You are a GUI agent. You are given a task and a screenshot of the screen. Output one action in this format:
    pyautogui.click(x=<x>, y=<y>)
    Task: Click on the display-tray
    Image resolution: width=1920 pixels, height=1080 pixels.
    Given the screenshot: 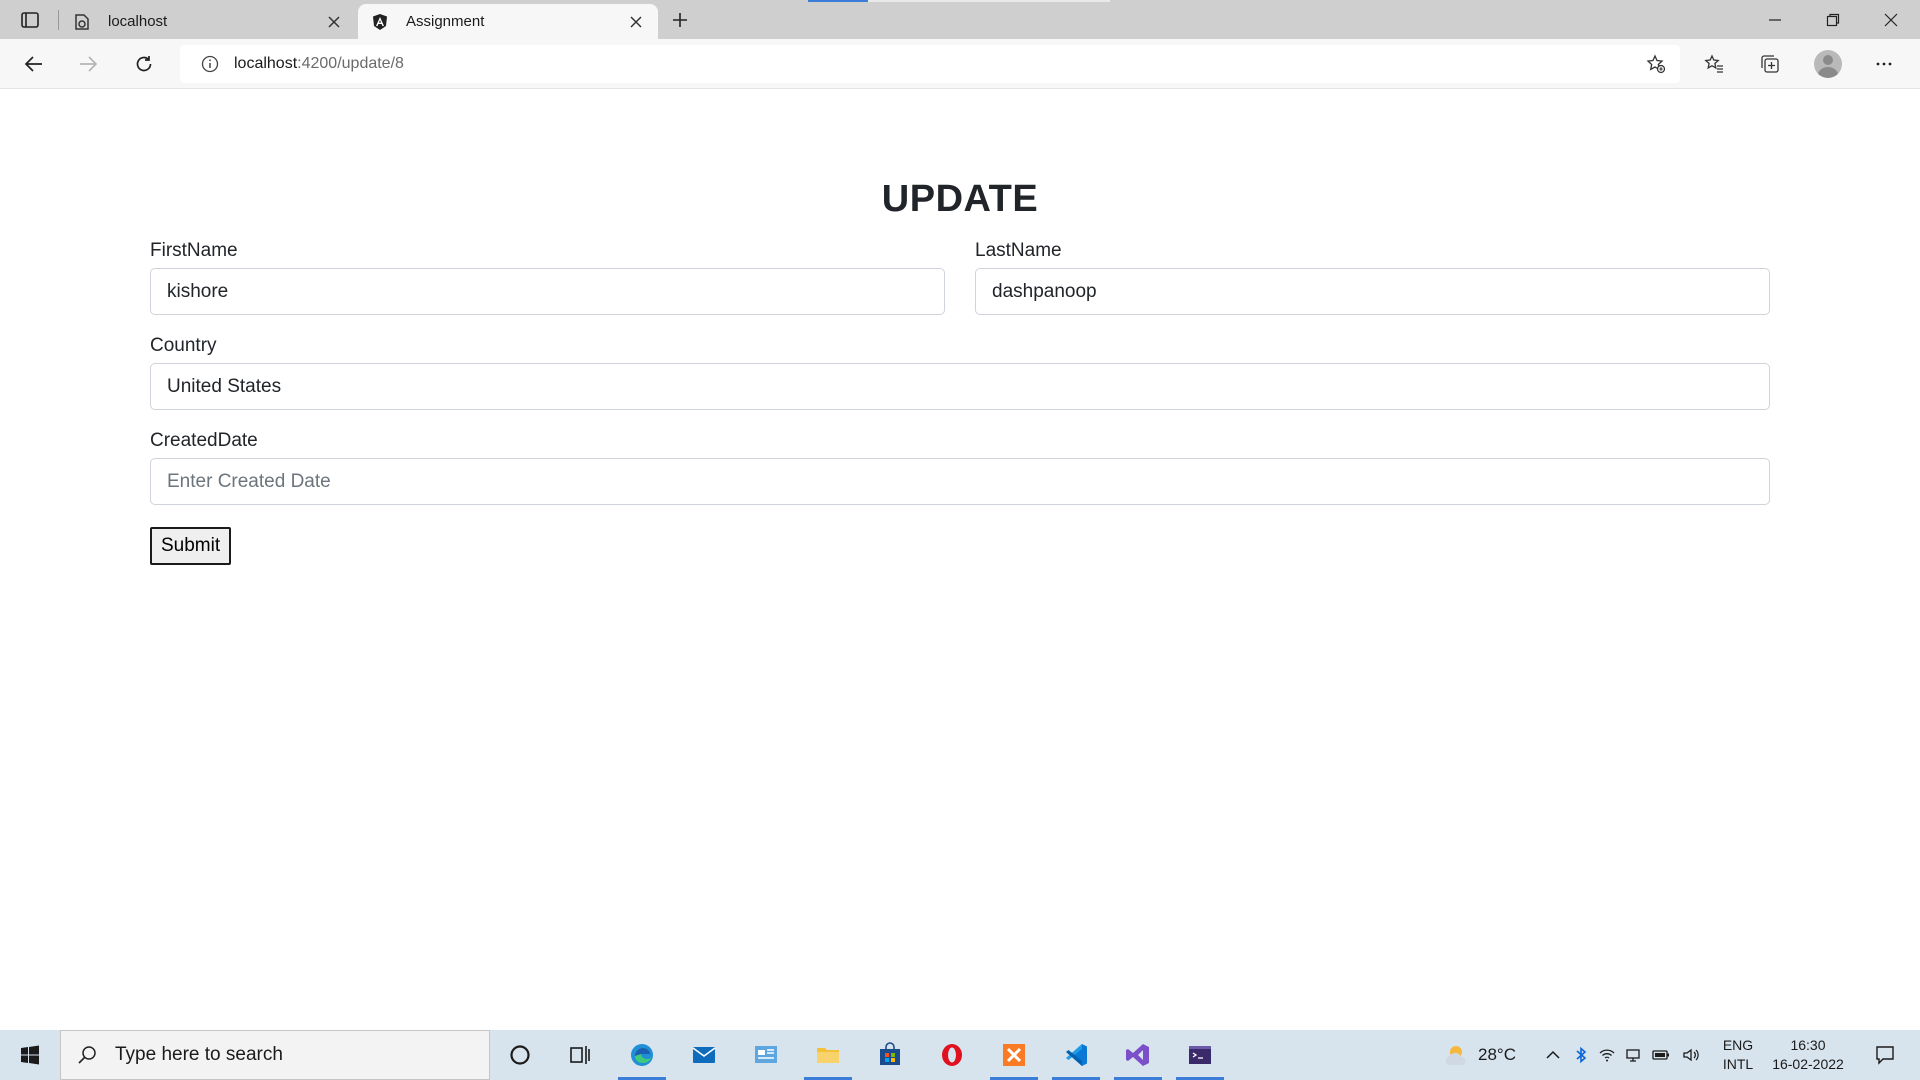 What is the action you would take?
    pyautogui.click(x=1633, y=1055)
    